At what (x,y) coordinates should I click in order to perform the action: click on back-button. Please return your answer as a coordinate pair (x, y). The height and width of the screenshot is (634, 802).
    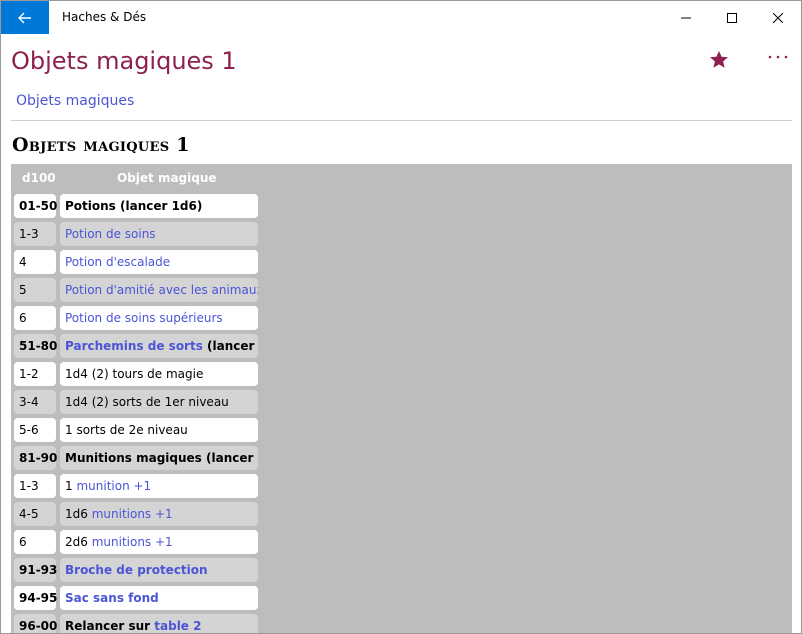
    Looking at the image, I should click on (25, 17).